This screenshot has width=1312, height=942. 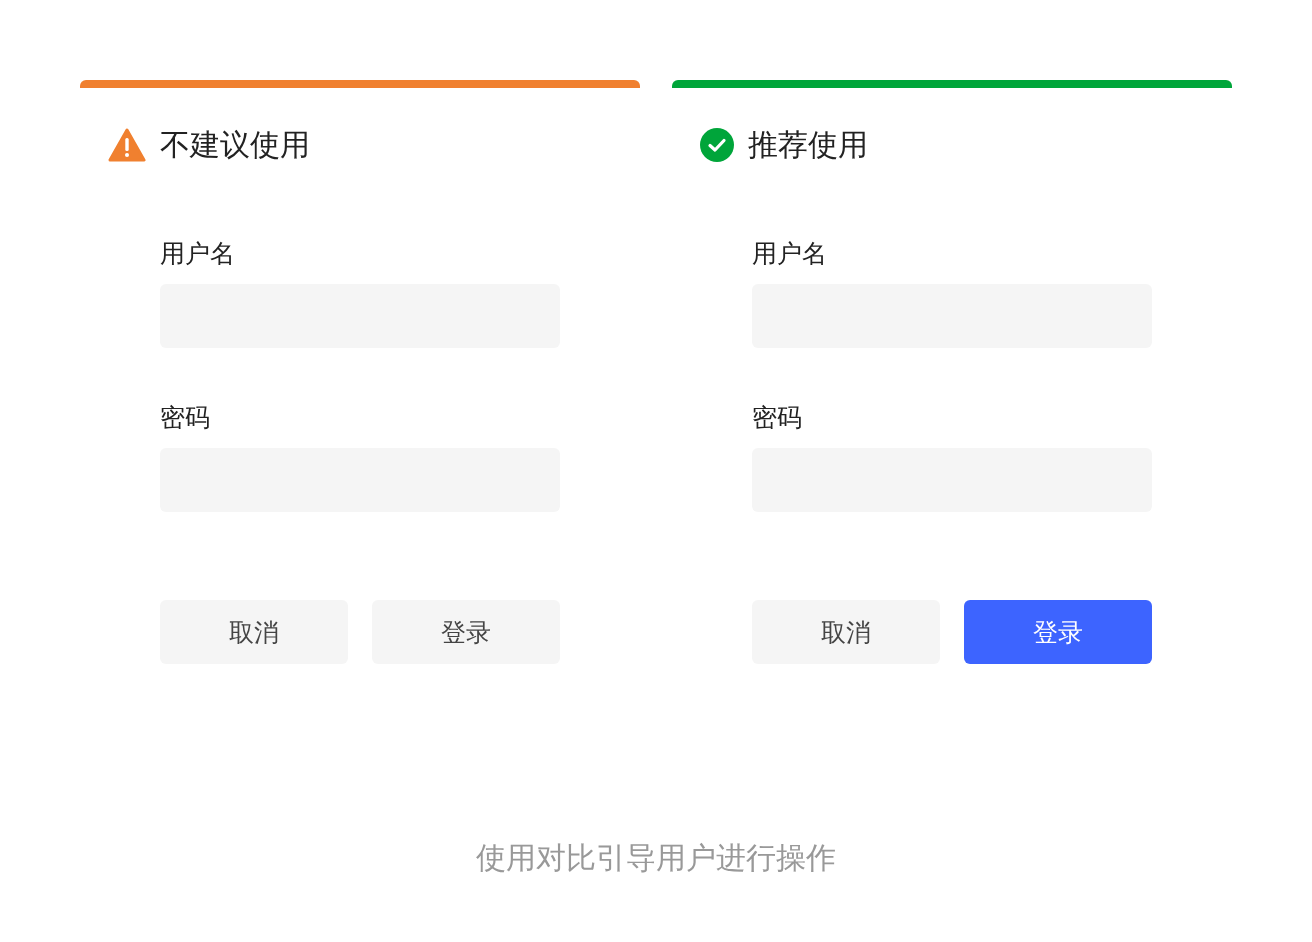 What do you see at coordinates (808, 145) in the screenshot?
I see `card-title: 推荐使用` at bounding box center [808, 145].